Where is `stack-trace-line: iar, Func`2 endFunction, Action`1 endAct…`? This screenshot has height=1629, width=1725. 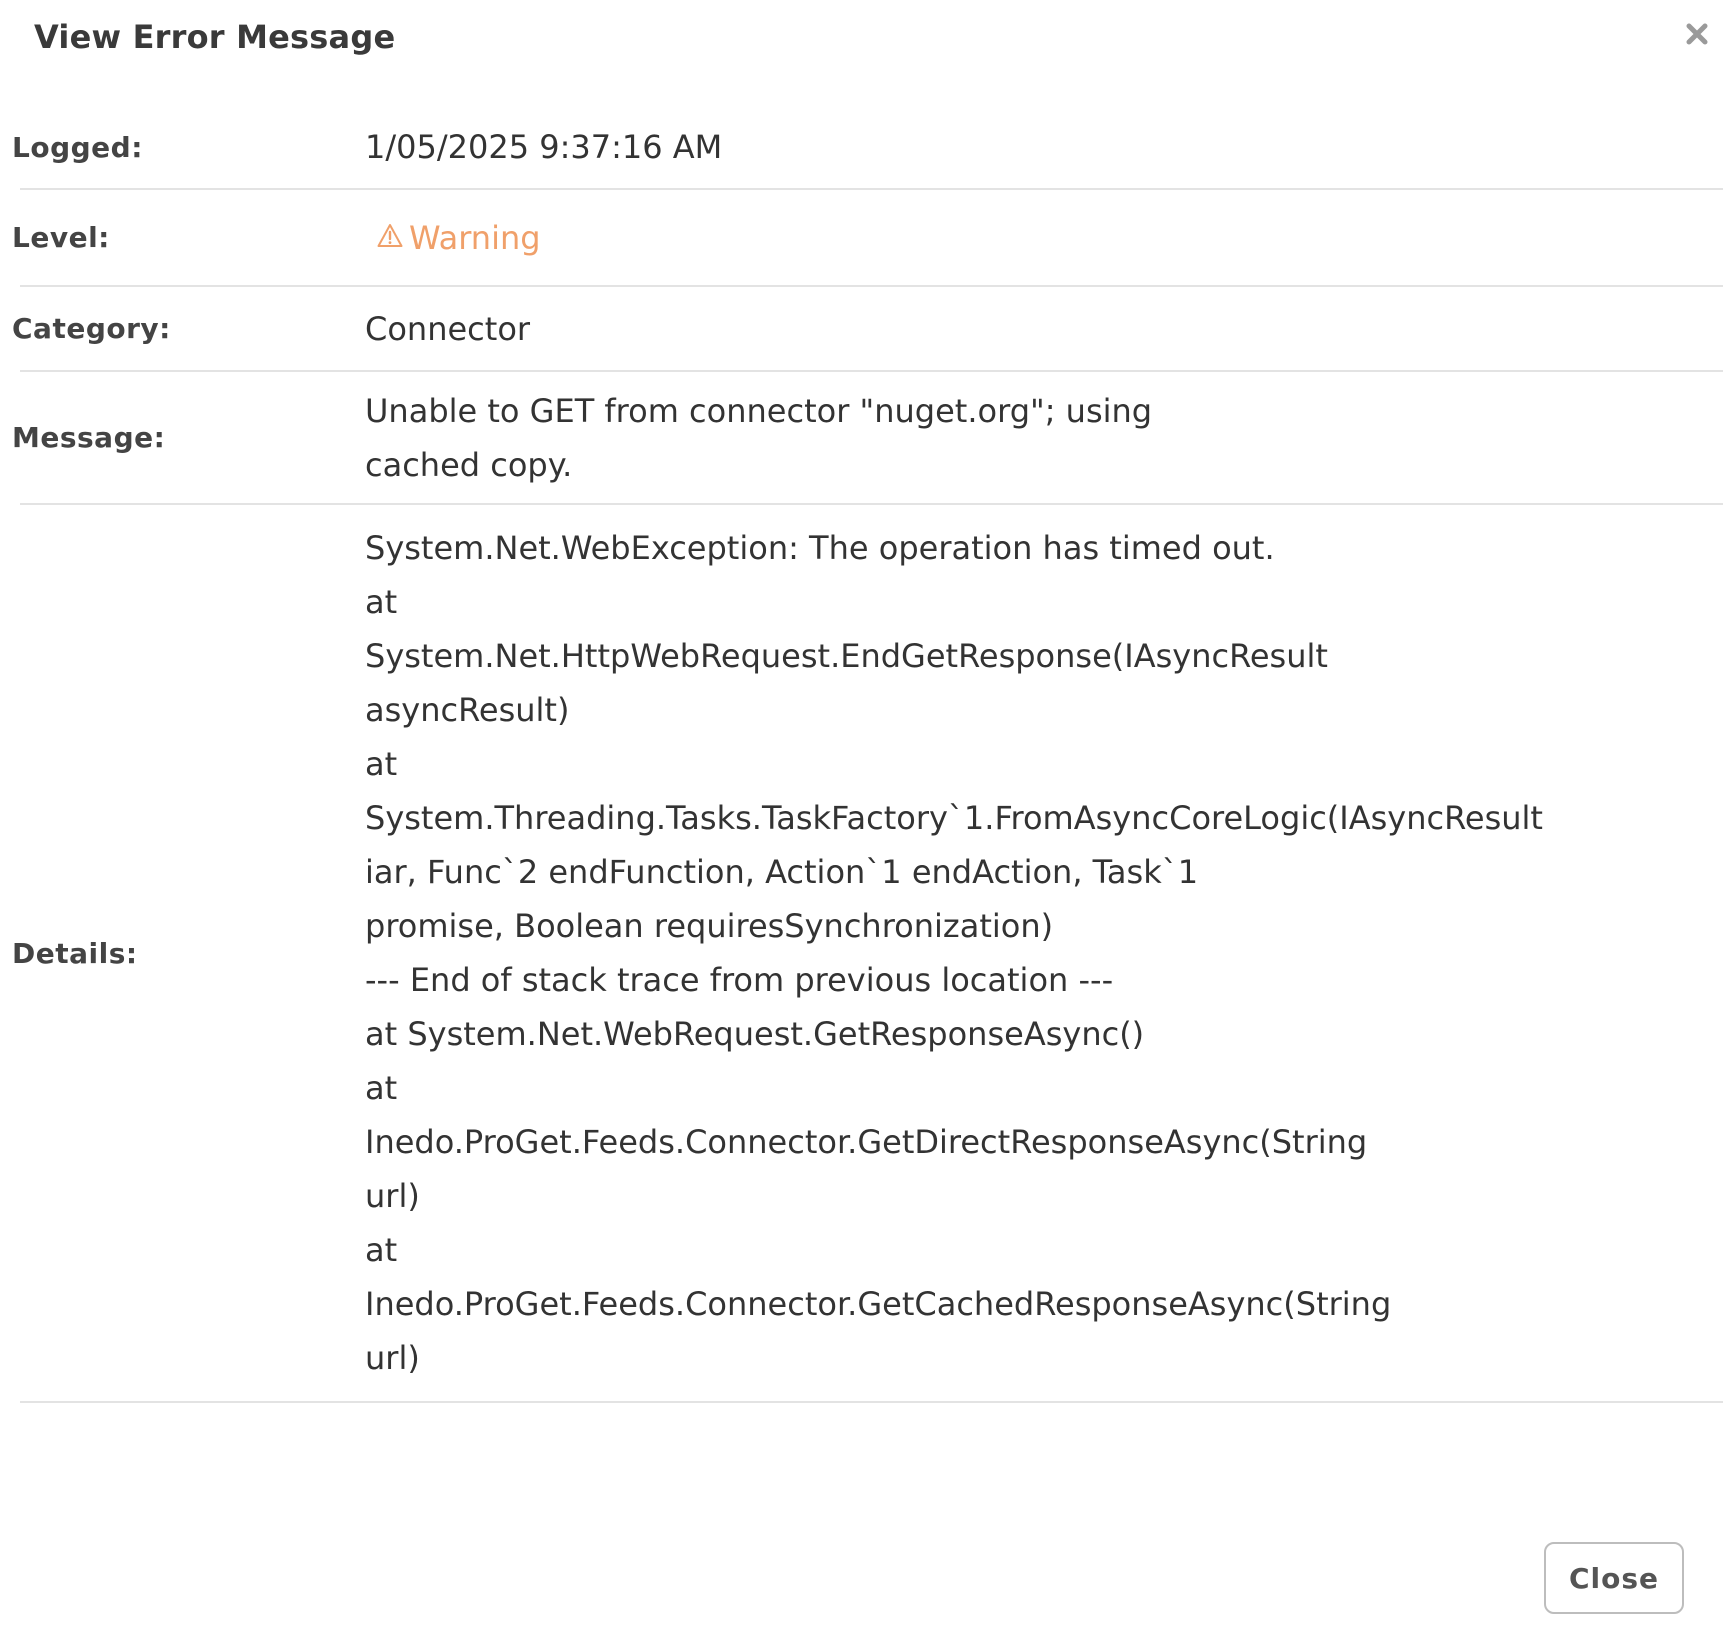 stack-trace-line: iar, Func`2 endFunction, Action`1 endAct… is located at coordinates (782, 872).